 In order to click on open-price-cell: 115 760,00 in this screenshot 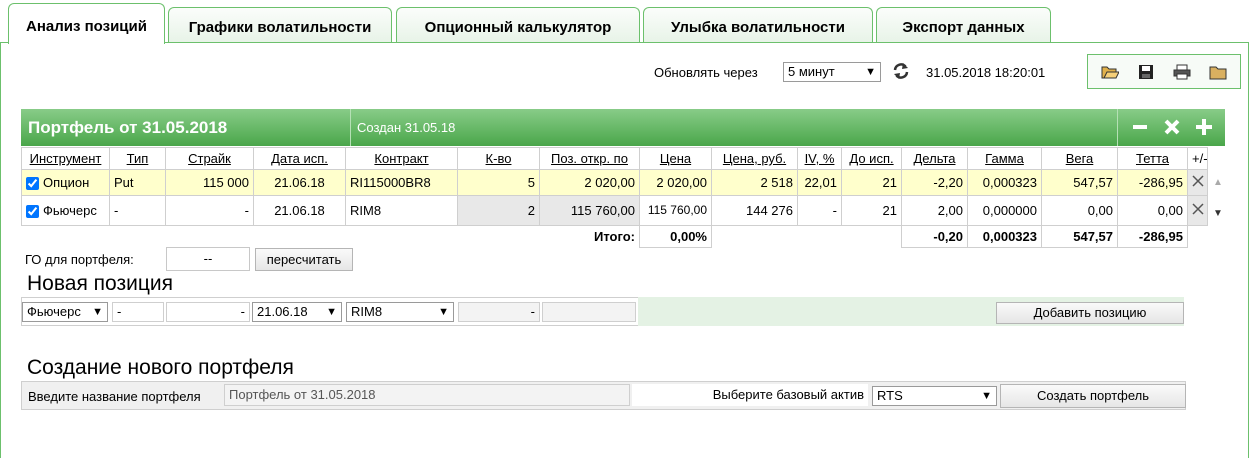, I will do `click(589, 210)`.